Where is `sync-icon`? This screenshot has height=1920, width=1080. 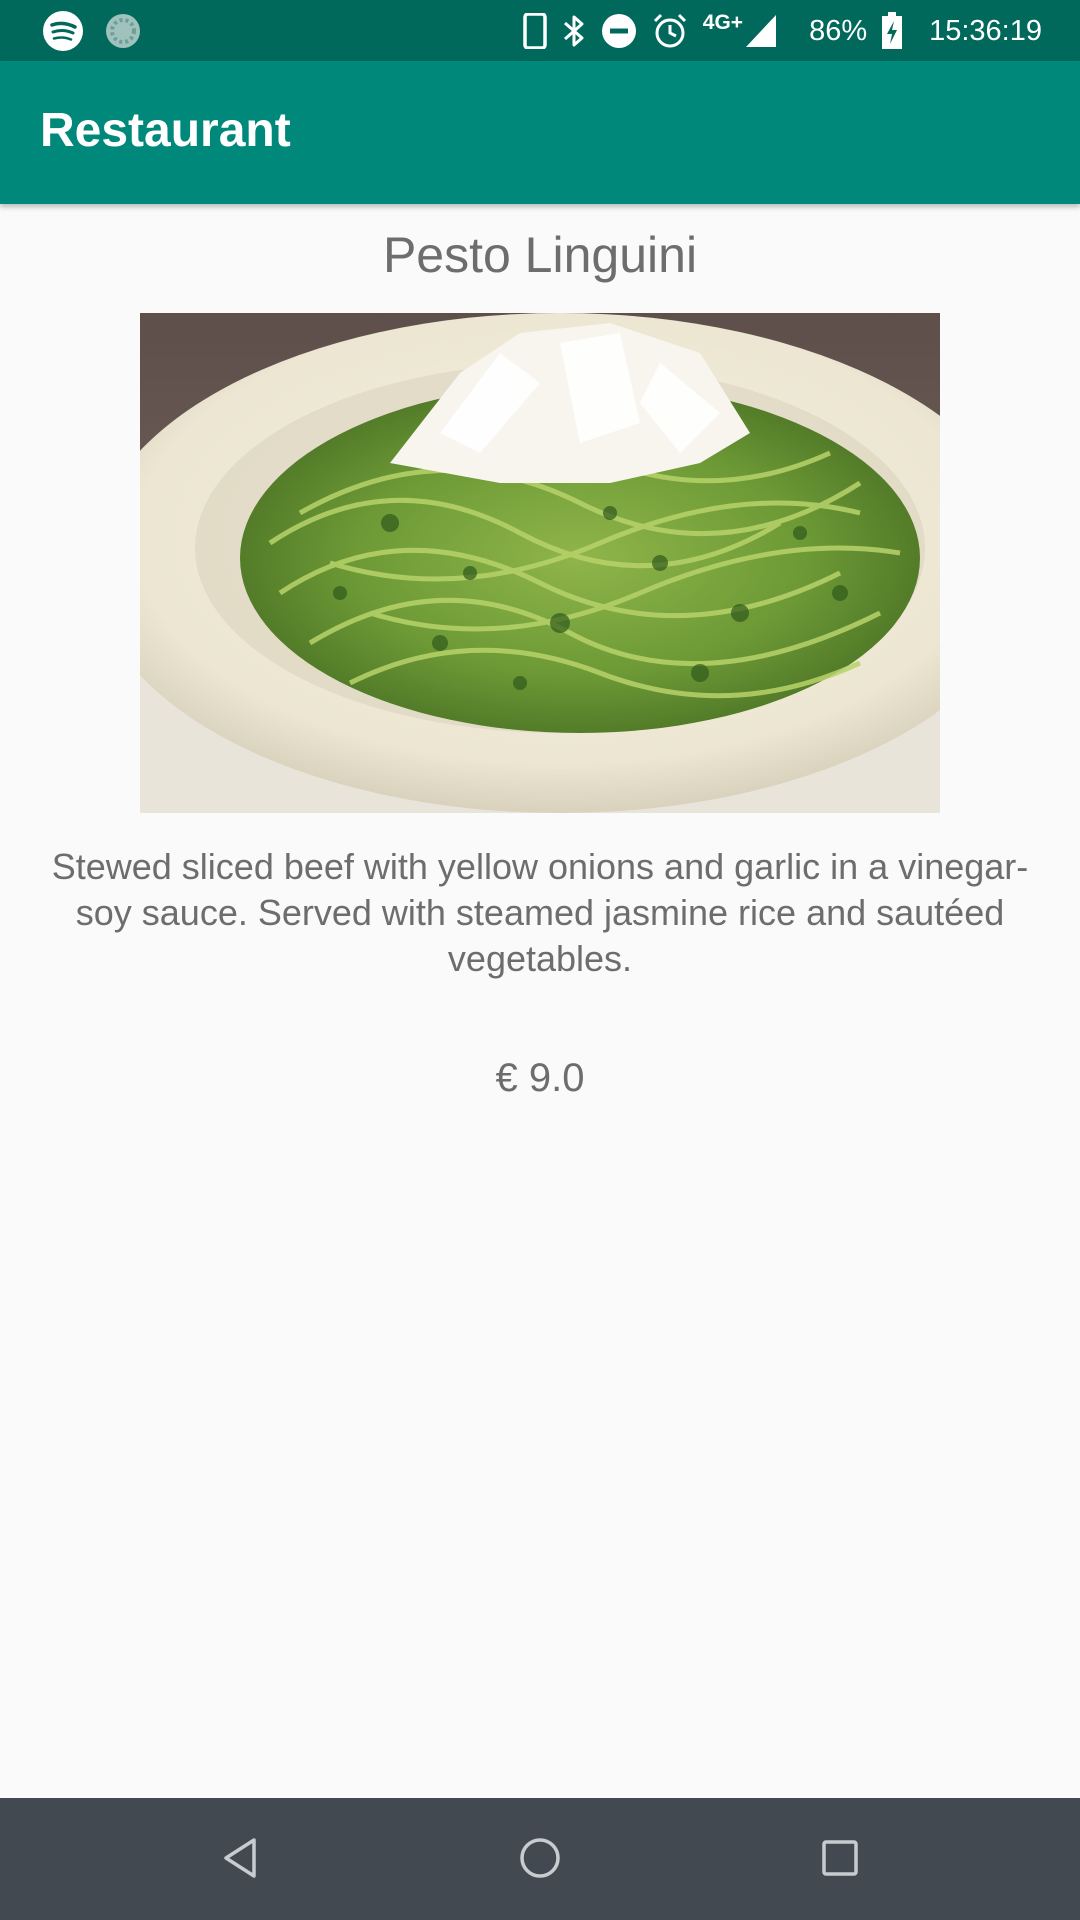
sync-icon is located at coordinates (123, 31).